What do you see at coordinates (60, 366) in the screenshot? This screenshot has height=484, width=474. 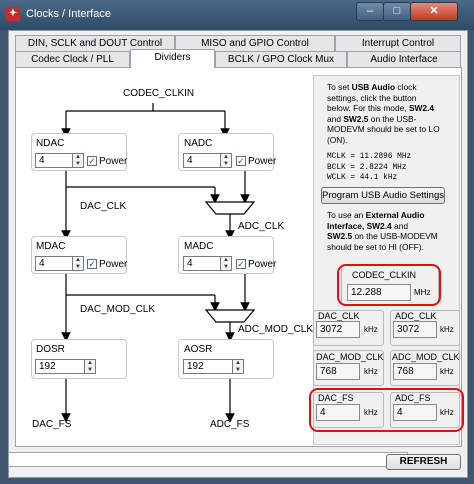 I see `dosr-input: 192` at bounding box center [60, 366].